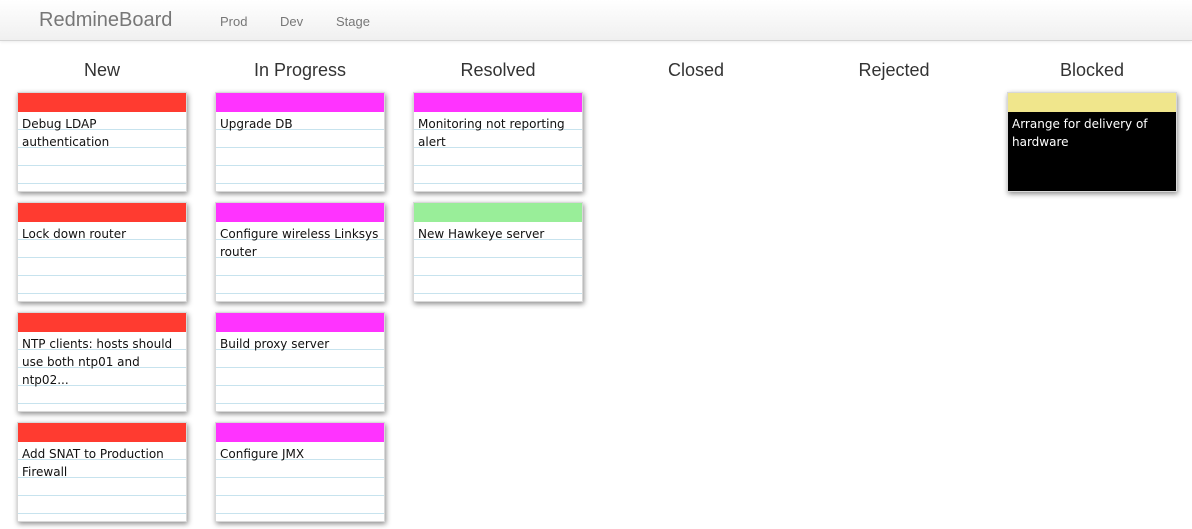  I want to click on issue-card: New Hawkeye server, so click(498, 252).